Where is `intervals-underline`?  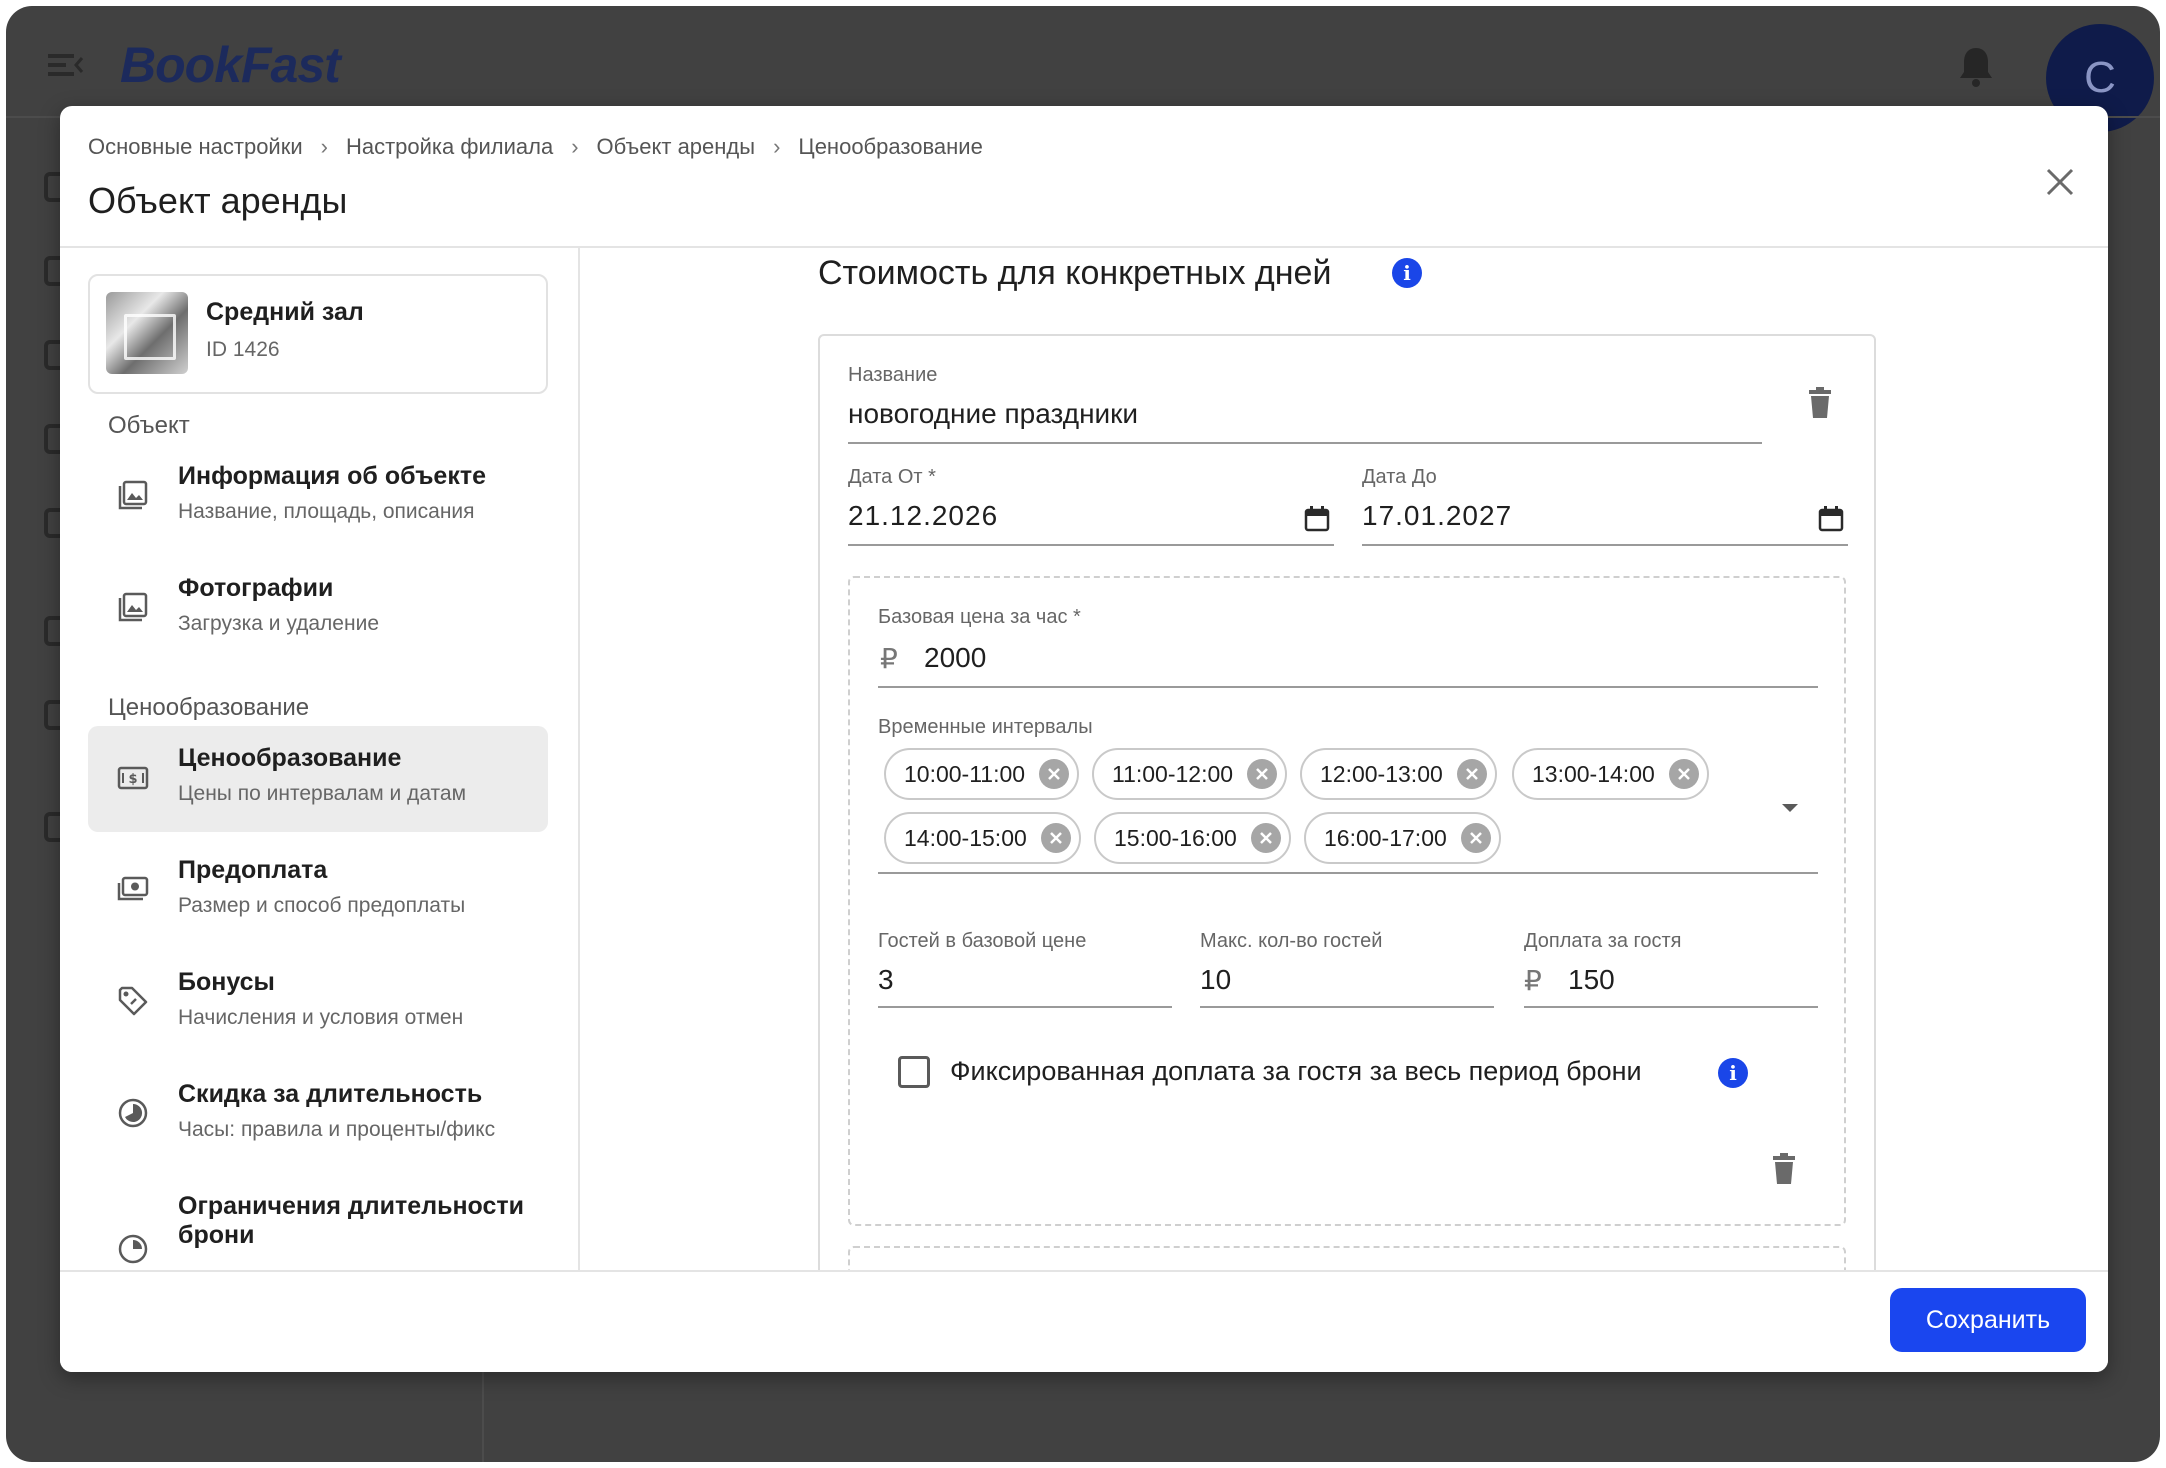
intervals-underline is located at coordinates (1348, 873).